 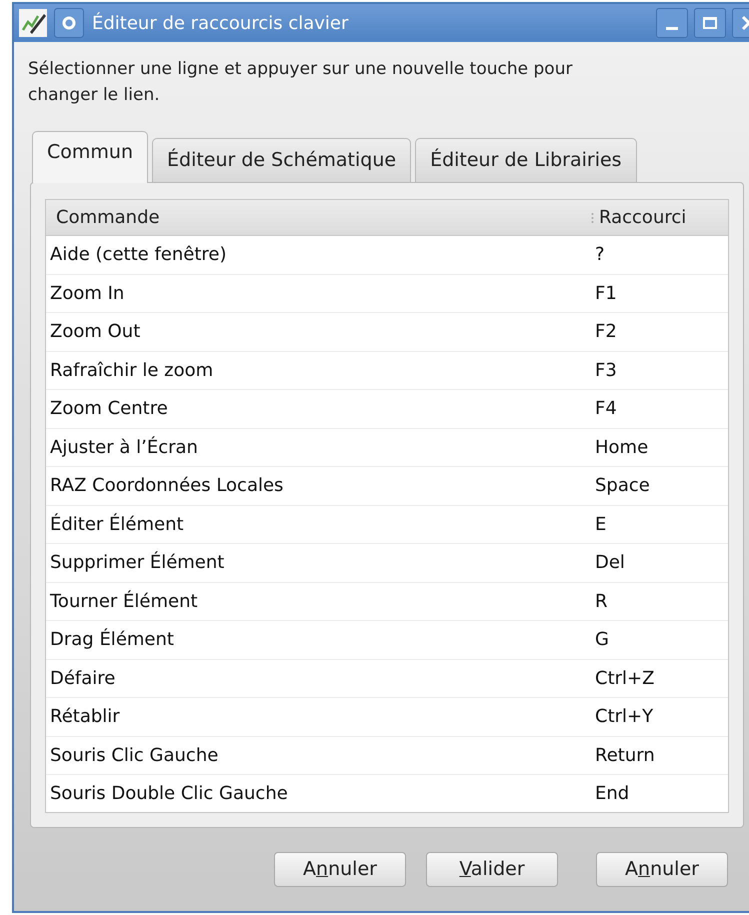 What do you see at coordinates (605, 370) in the screenshot?
I see `table-cell-text: F3` at bounding box center [605, 370].